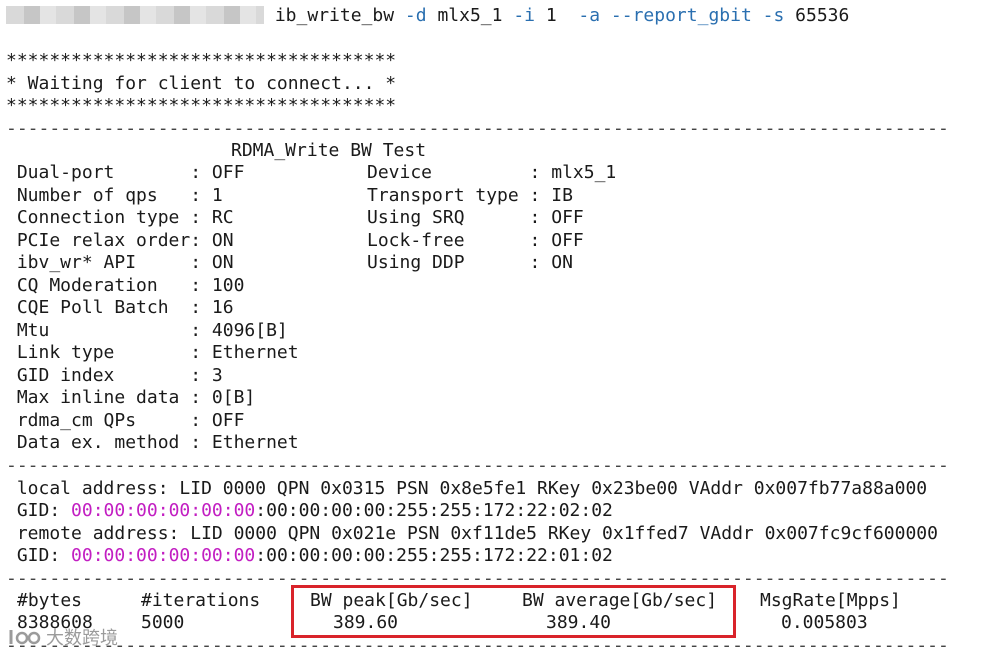 The width and height of the screenshot is (1000, 657). What do you see at coordinates (551, 15) in the screenshot?
I see `command-port: 1` at bounding box center [551, 15].